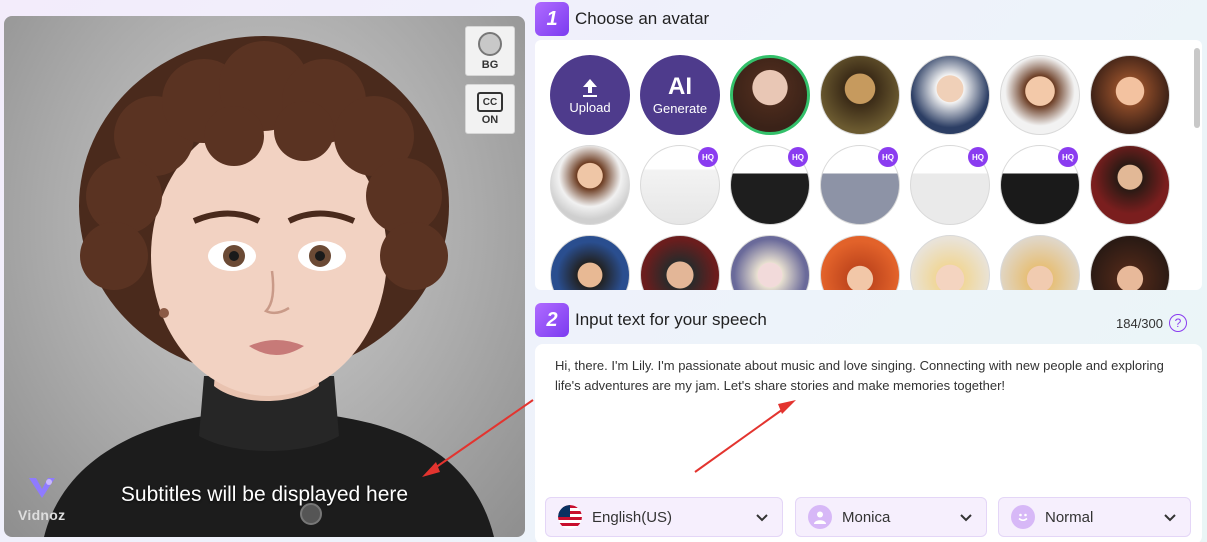 The height and width of the screenshot is (542, 1207). I want to click on vidnoz-logo-text: Vidnoz, so click(42, 515).